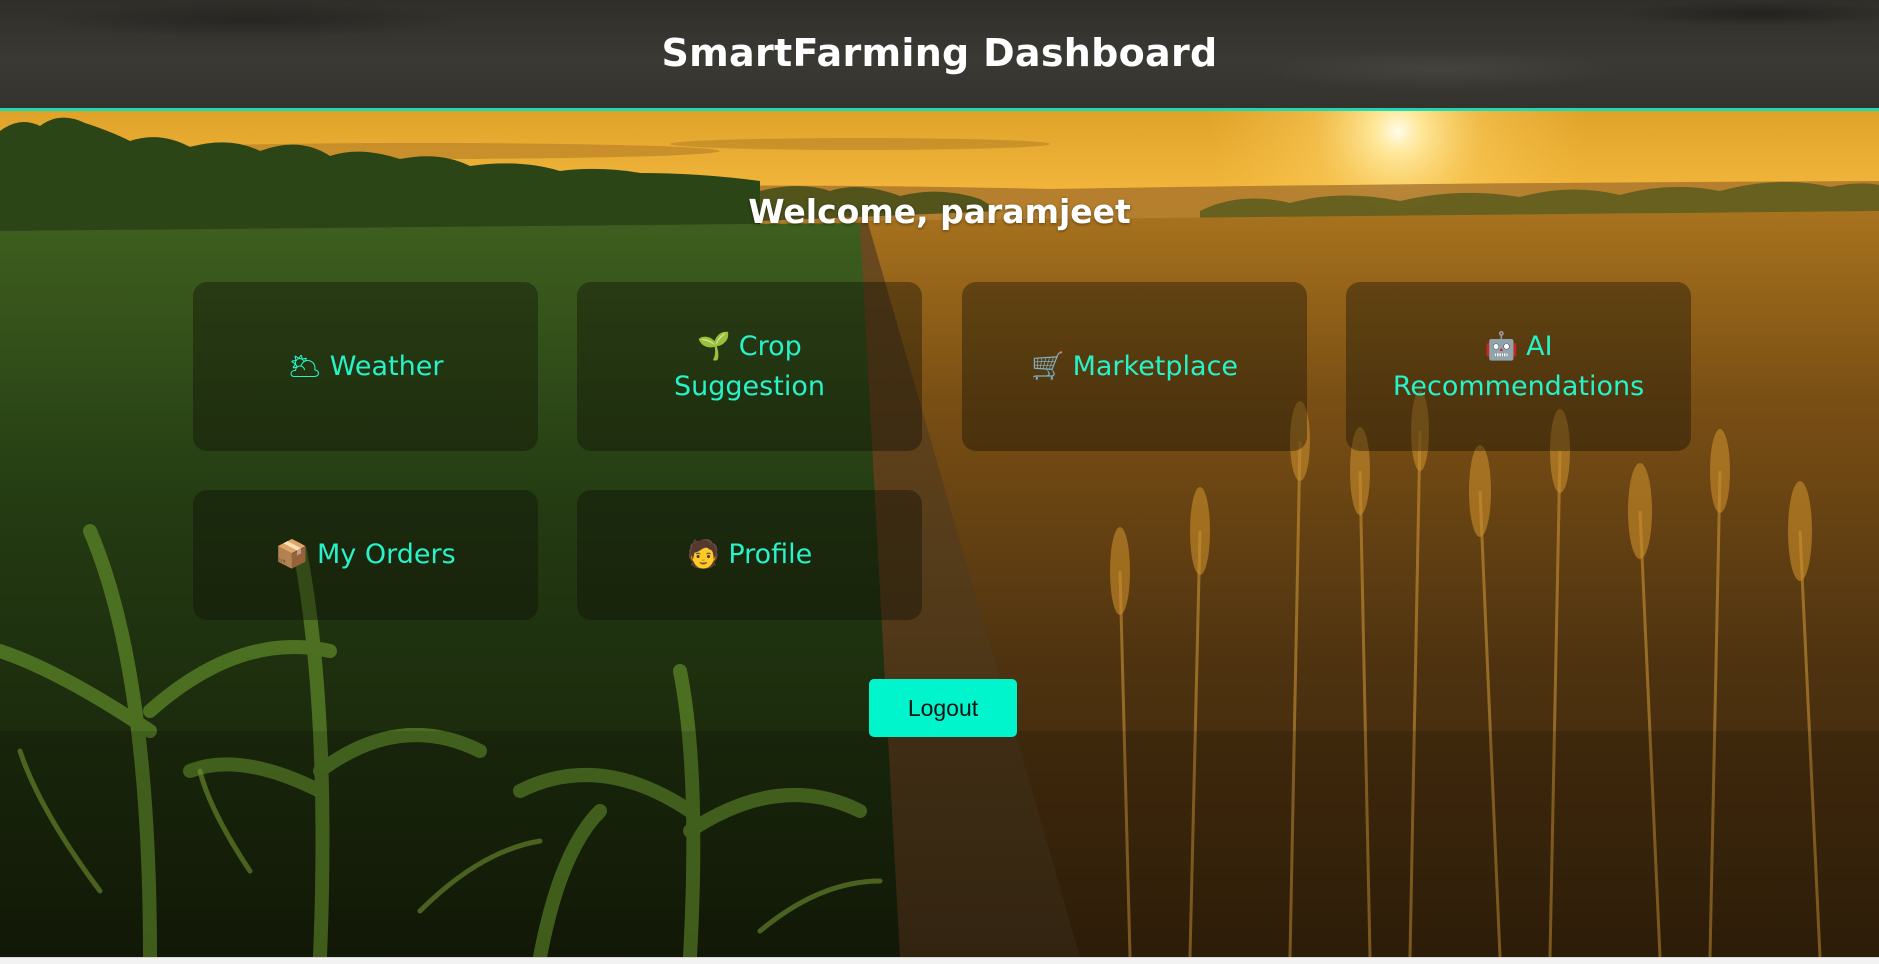 The width and height of the screenshot is (1879, 964). Describe the element at coordinates (714, 346) in the screenshot. I see `seedling-icon: 🌱` at that location.